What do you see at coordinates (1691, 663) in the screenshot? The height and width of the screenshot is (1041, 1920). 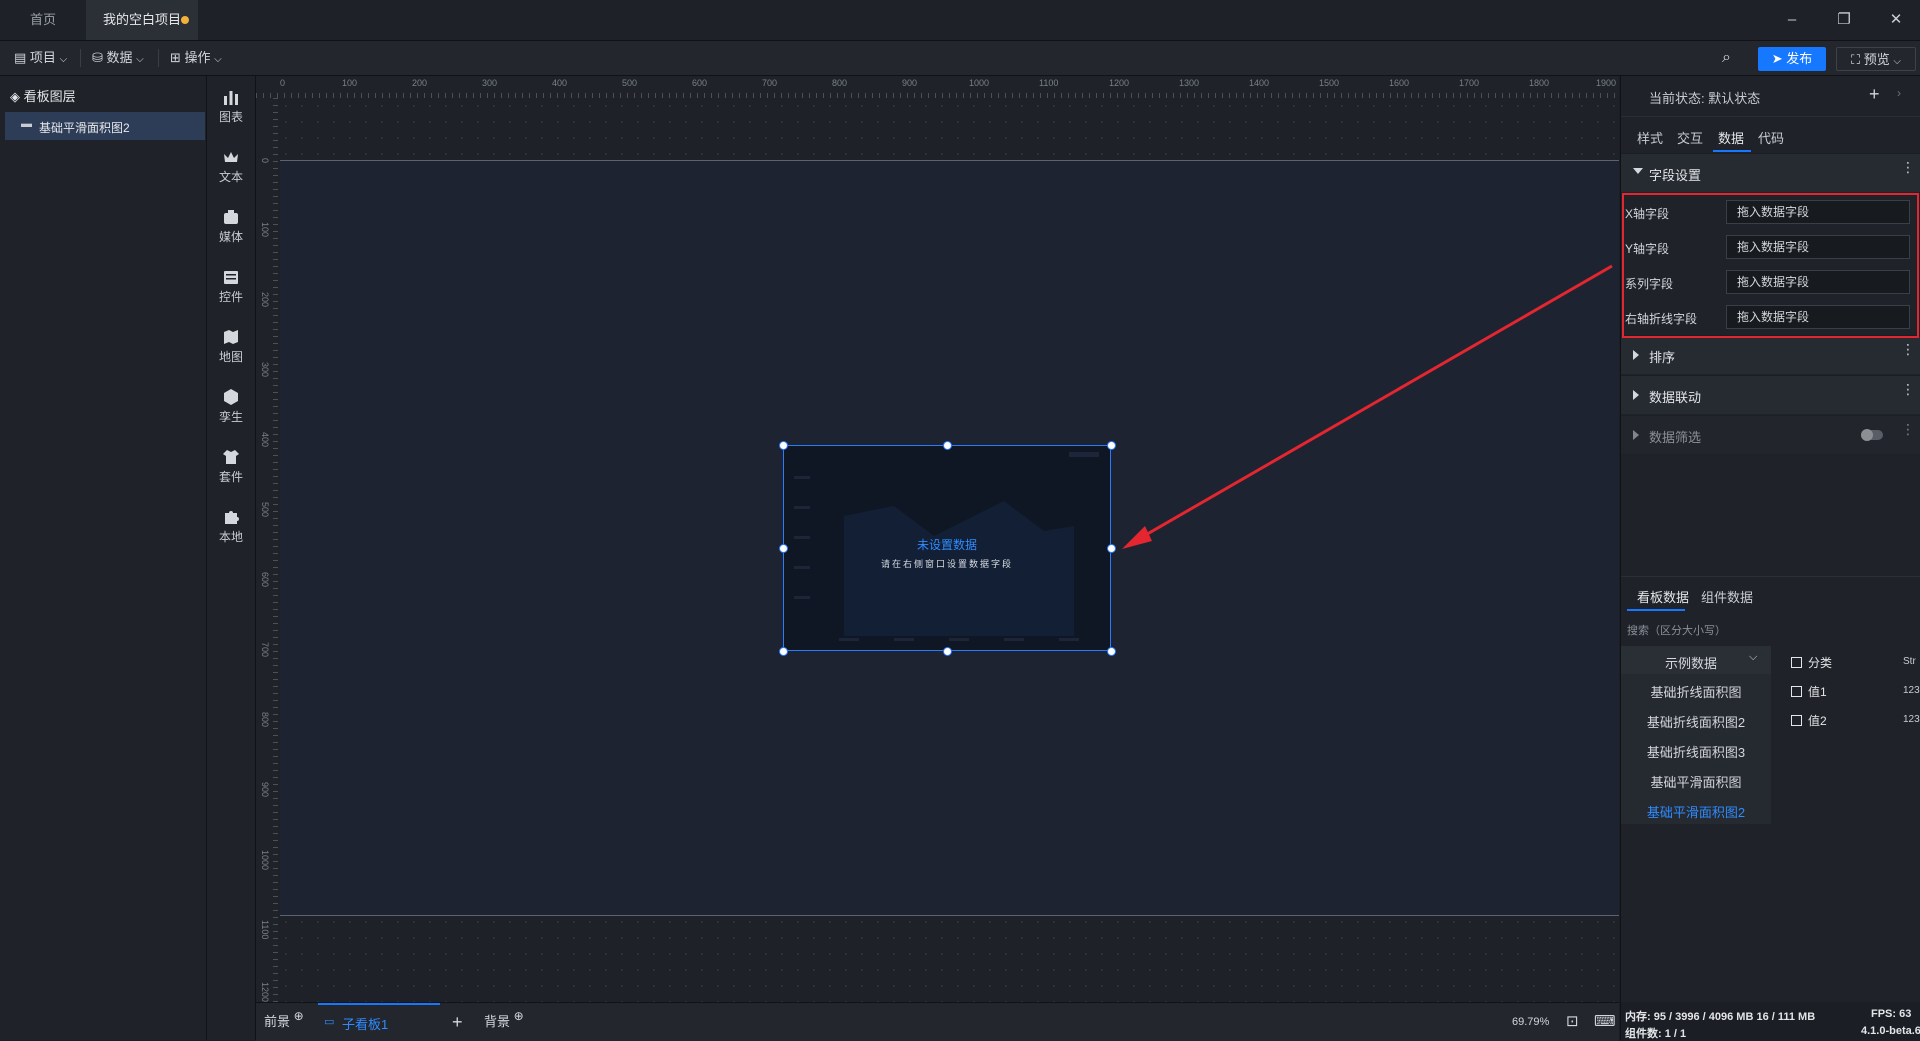 I see `data-group-label: 示例数据` at bounding box center [1691, 663].